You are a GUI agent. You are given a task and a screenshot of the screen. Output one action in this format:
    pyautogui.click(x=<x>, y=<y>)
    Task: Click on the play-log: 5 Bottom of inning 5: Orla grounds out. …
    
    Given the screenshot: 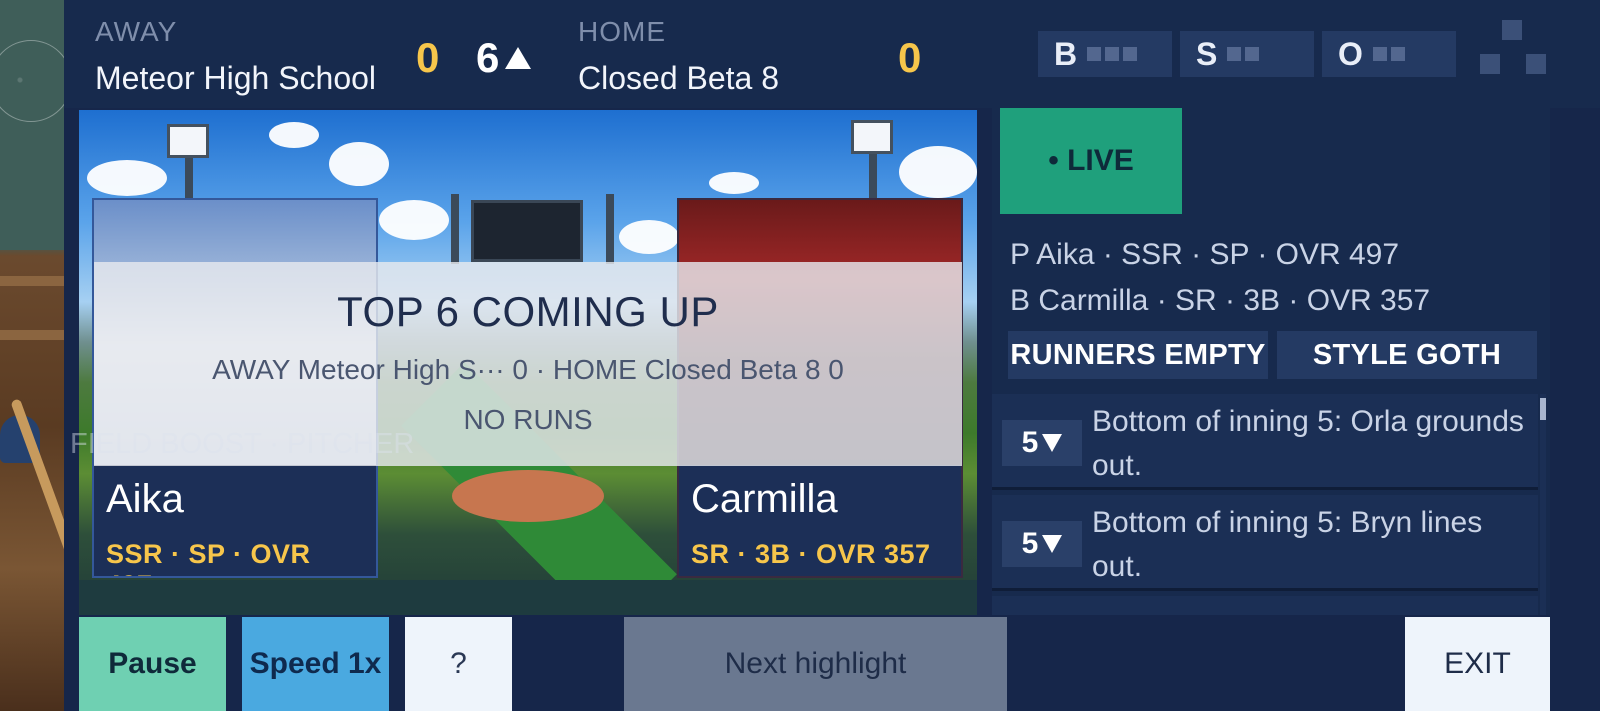 What is the action you would take?
    pyautogui.click(x=1266, y=504)
    